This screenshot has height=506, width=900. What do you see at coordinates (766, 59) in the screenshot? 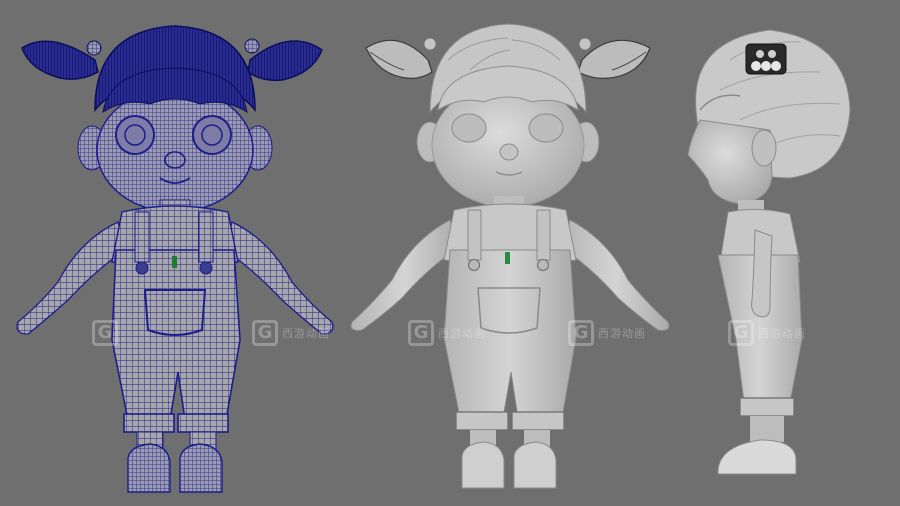
I see `hair-band` at bounding box center [766, 59].